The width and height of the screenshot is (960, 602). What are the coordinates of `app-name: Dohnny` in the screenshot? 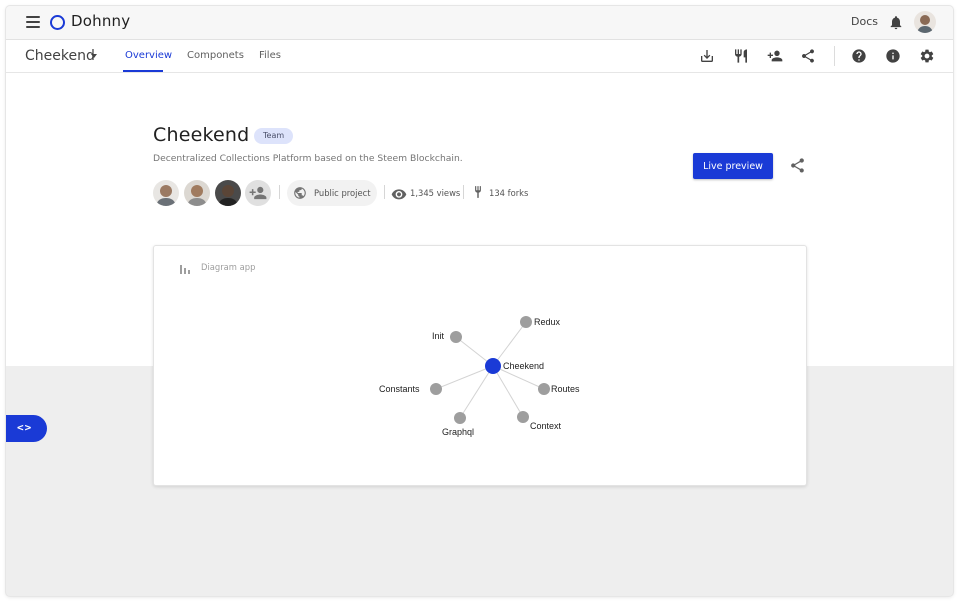 It's located at (101, 21).